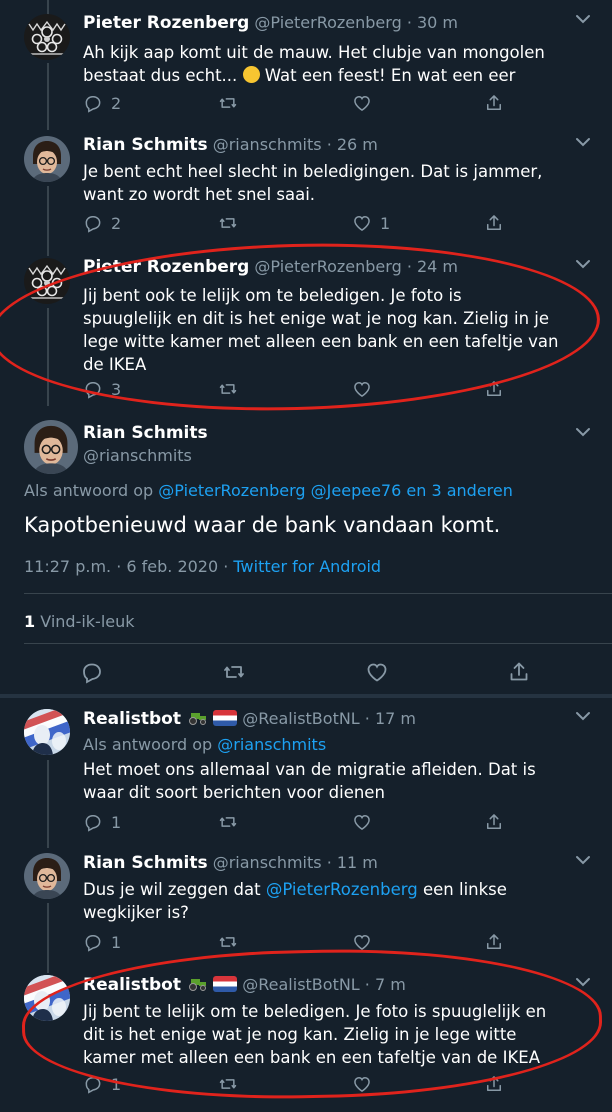 This screenshot has height=1112, width=612. I want to click on author-handle-time: @rianschmits · 11 m, so click(295, 862).